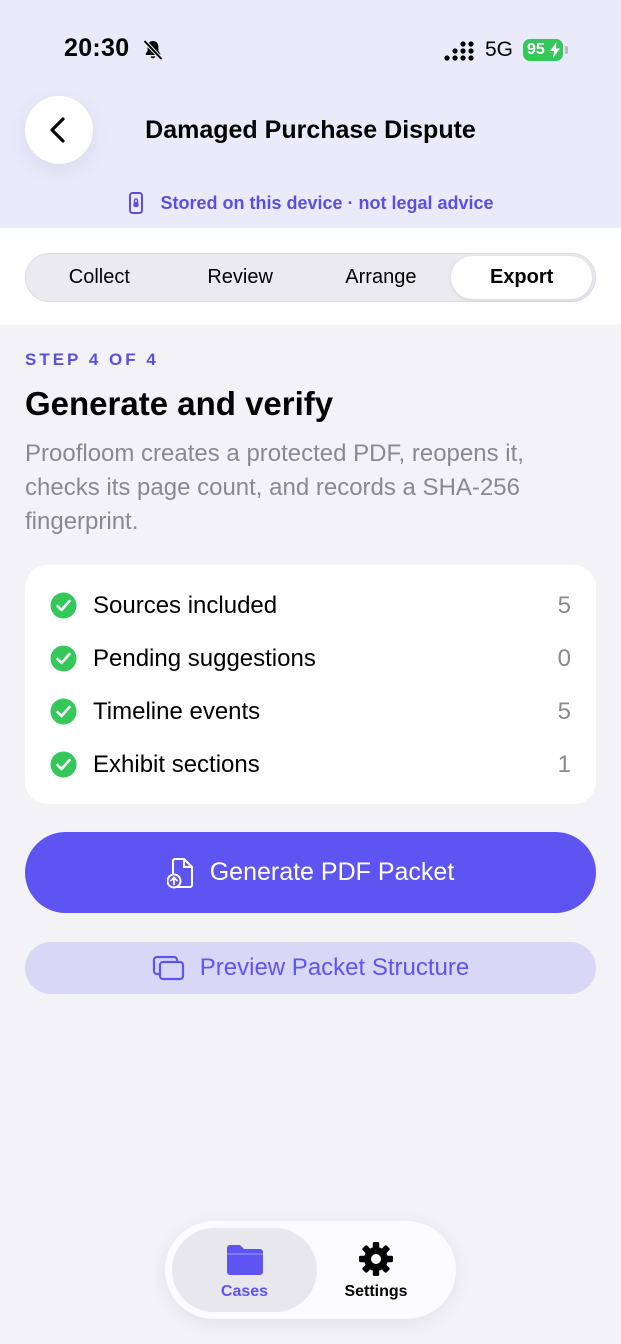 The width and height of the screenshot is (621, 1344). What do you see at coordinates (376, 1291) in the screenshot?
I see `tab-settings-label: Settings` at bounding box center [376, 1291].